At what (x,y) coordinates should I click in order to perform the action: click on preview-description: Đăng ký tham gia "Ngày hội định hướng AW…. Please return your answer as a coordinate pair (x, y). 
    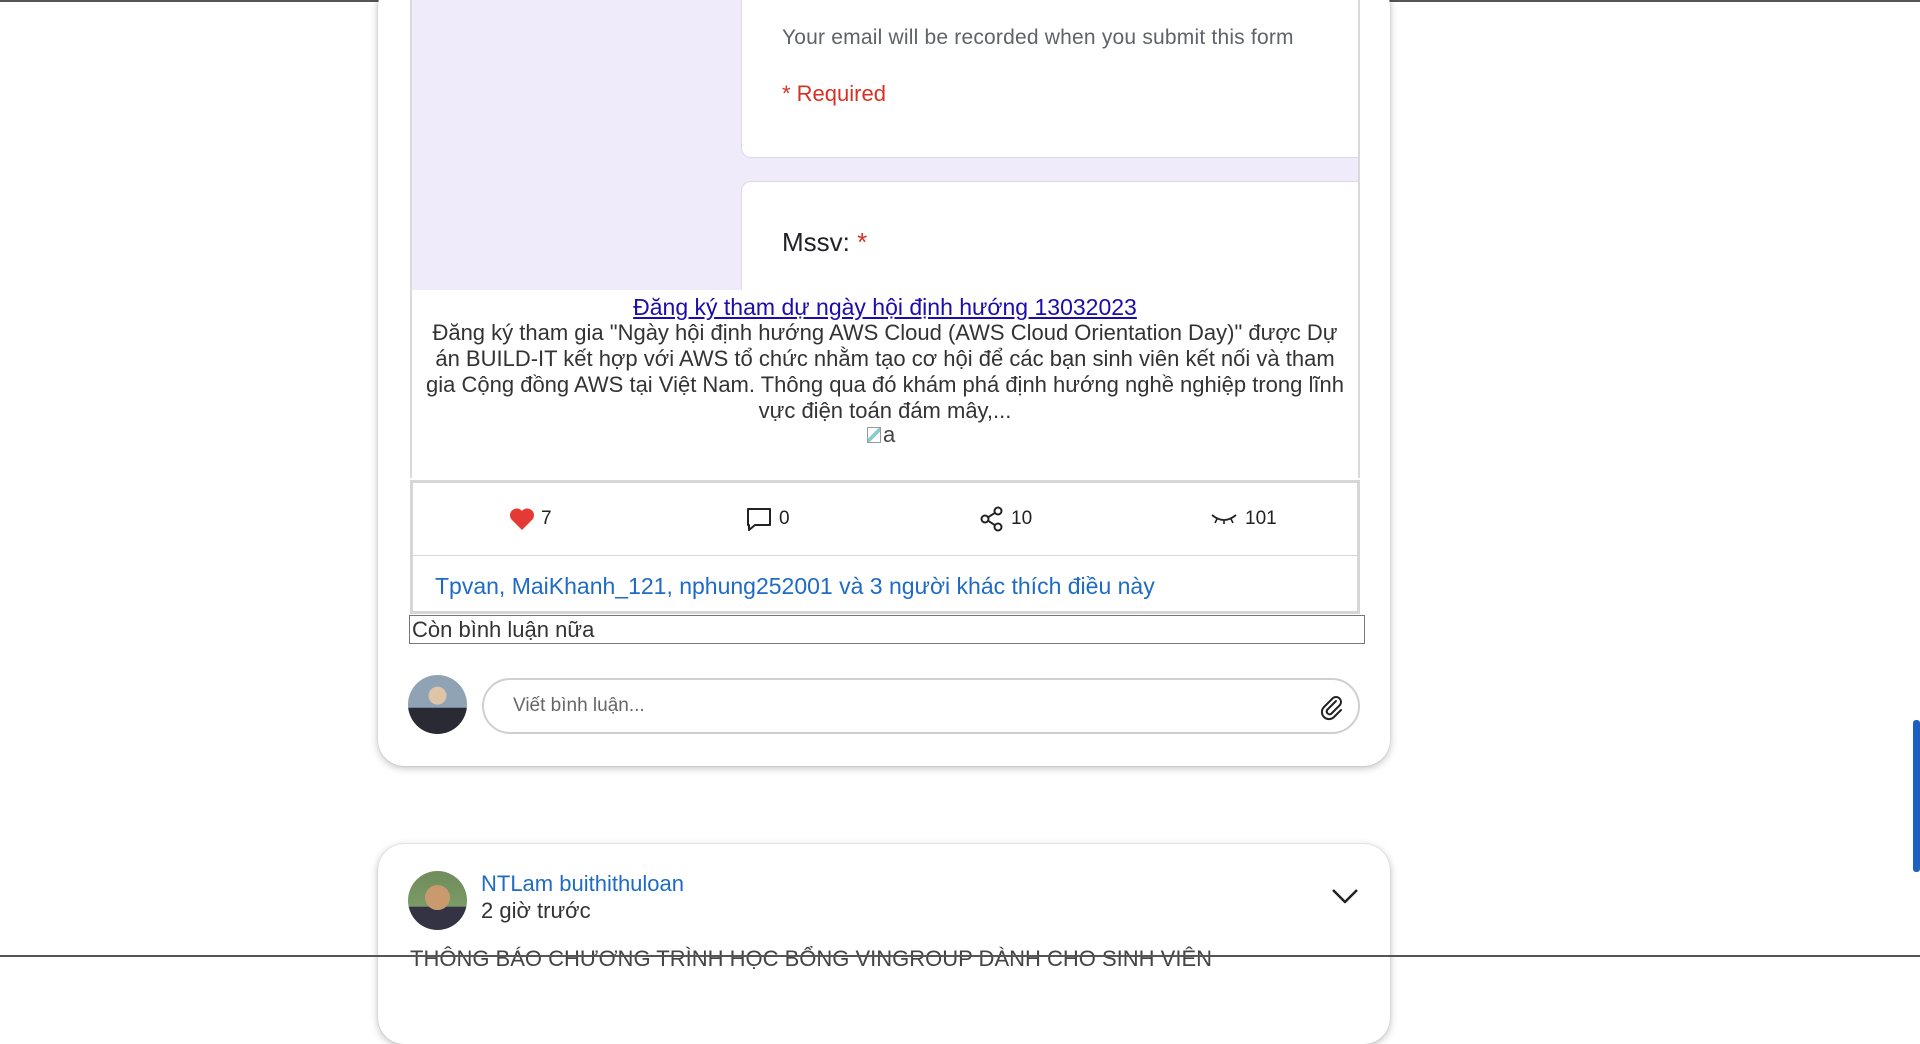
    Looking at the image, I should click on (885, 371).